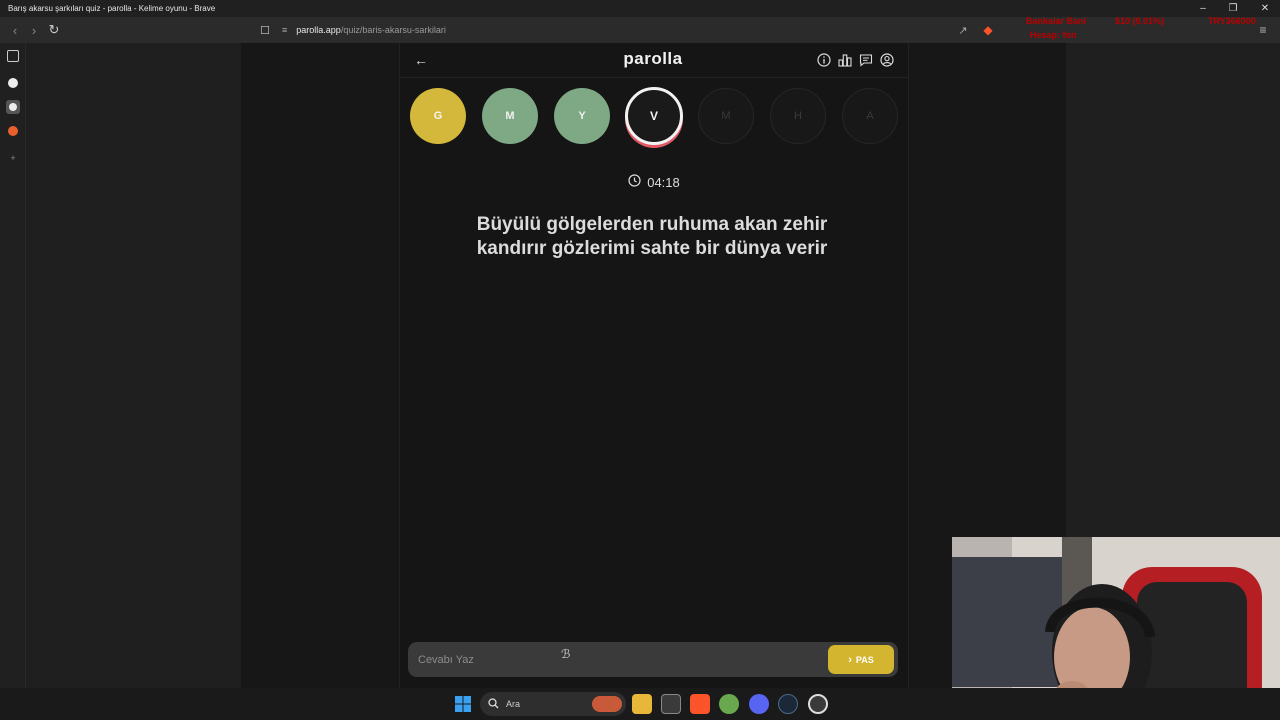 This screenshot has width=1280, height=720. I want to click on sidebar-app-icon, so click(13, 83).